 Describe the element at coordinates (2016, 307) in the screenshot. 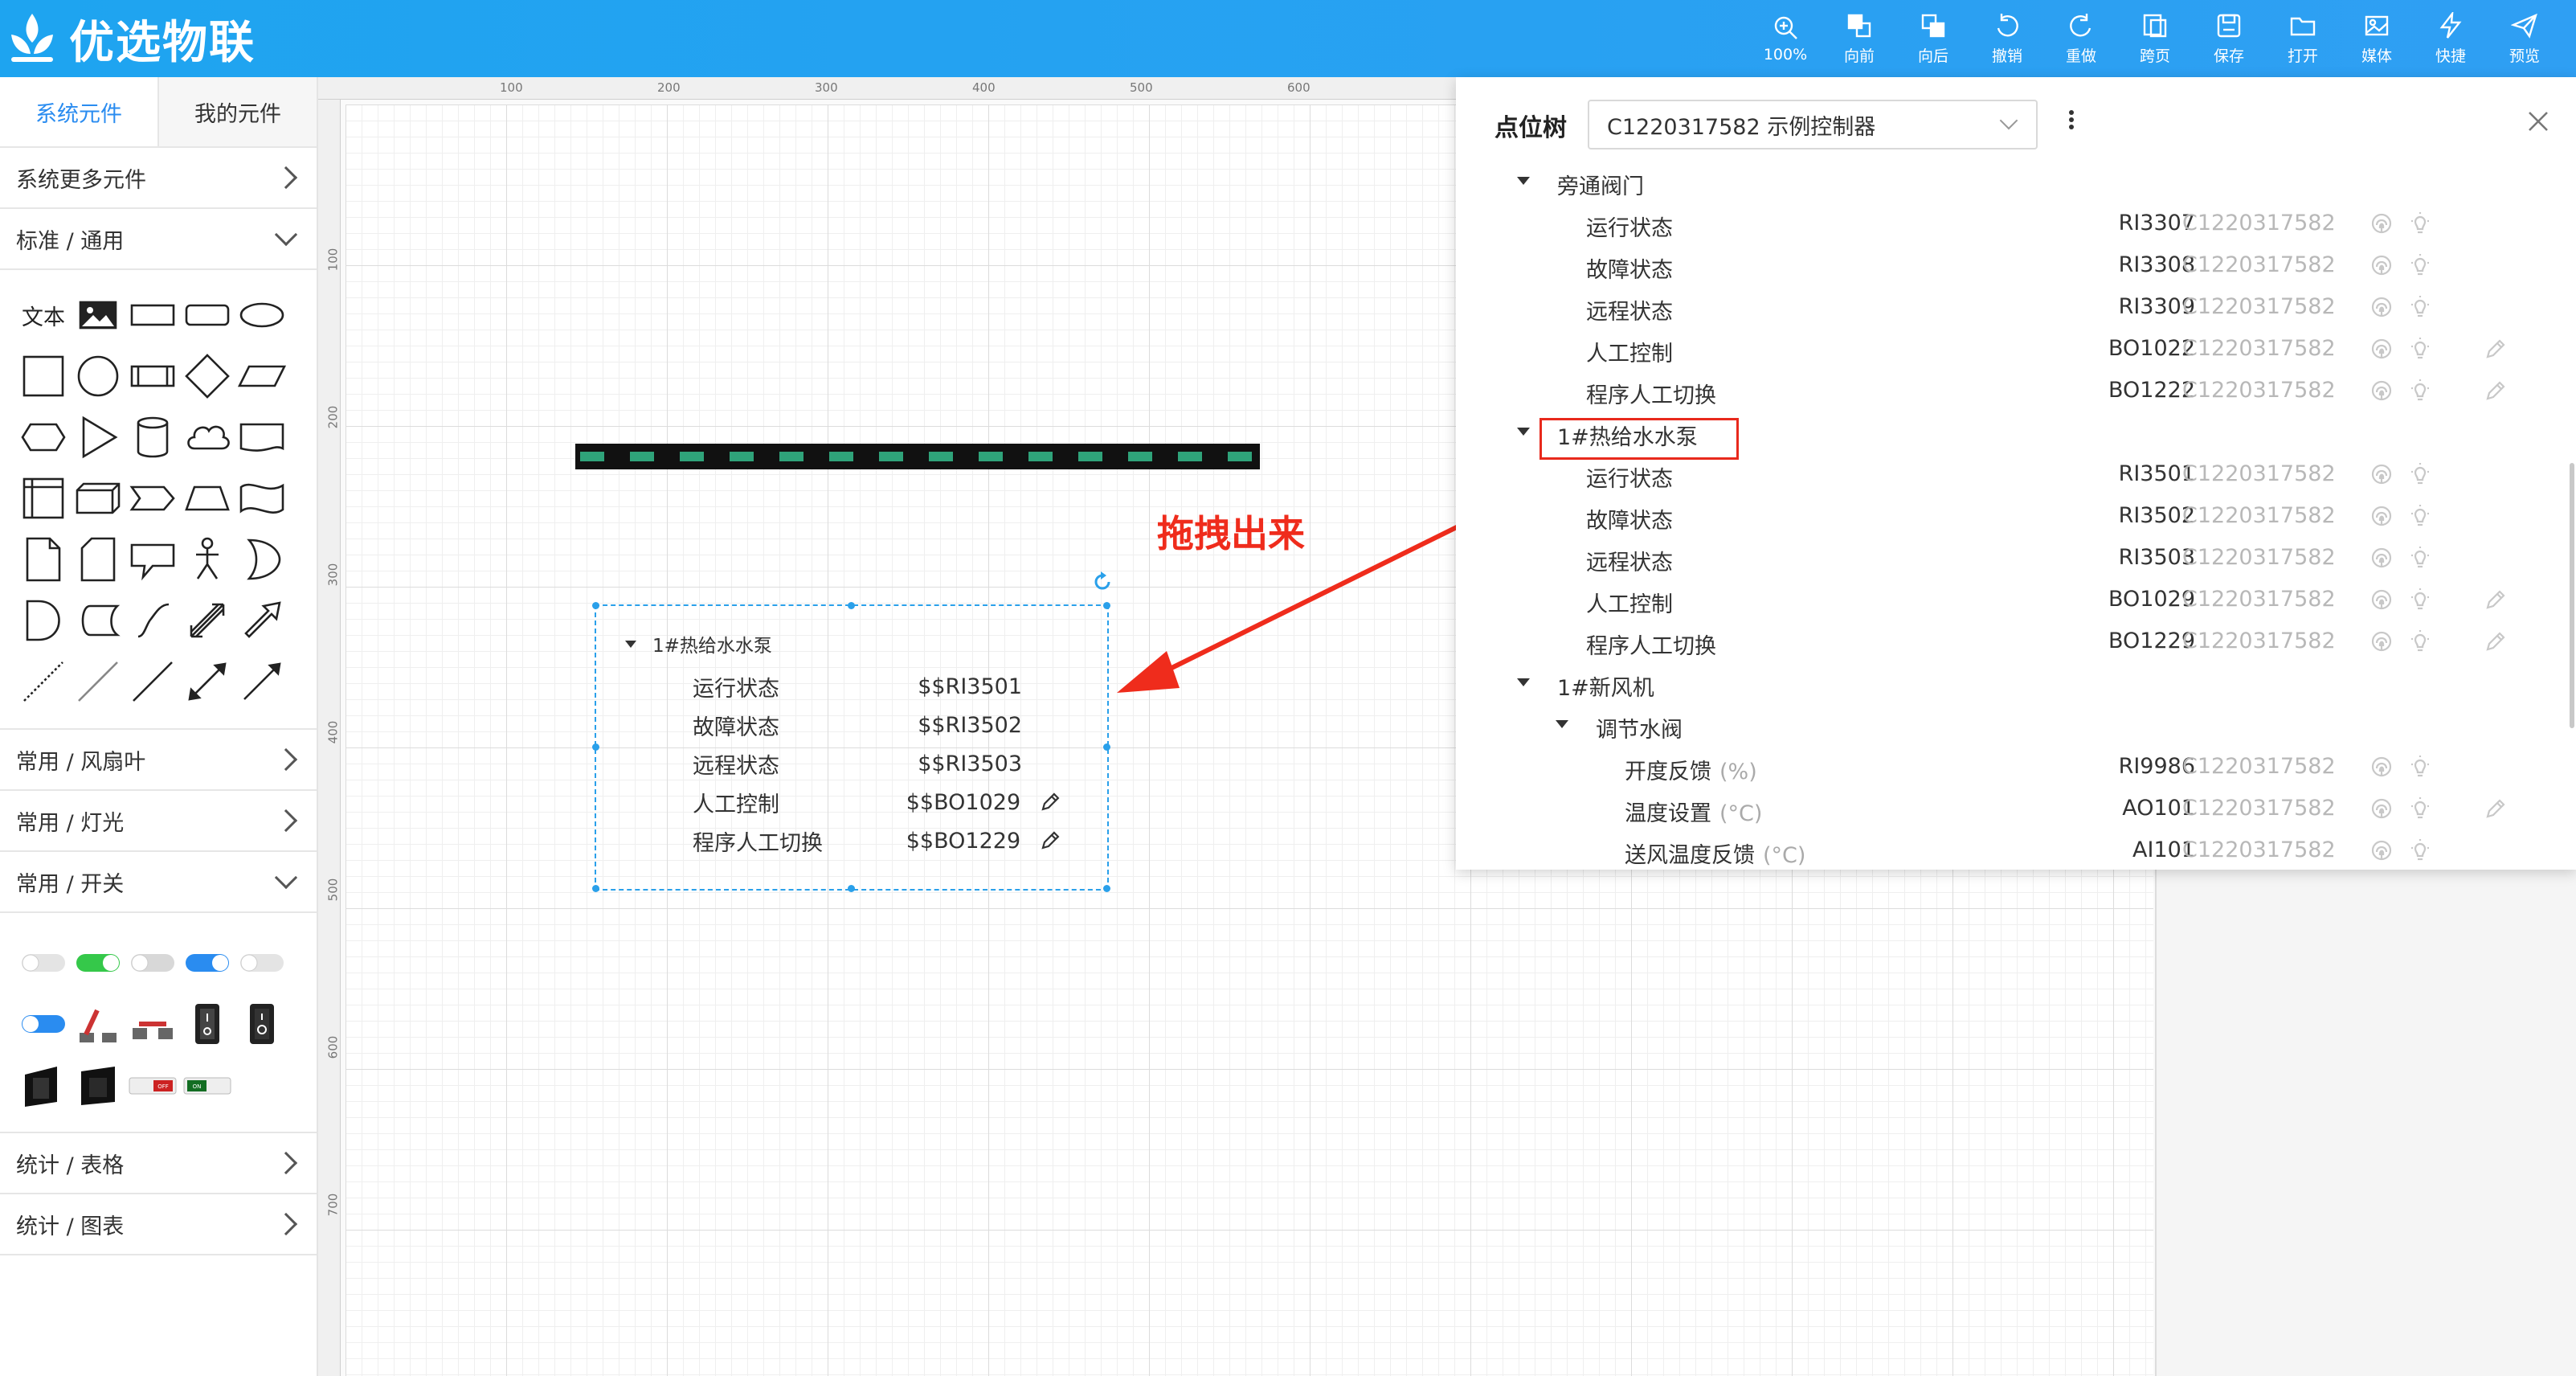

I see `tree-point-row: 远程状态 RI3309 C1220317582` at that location.